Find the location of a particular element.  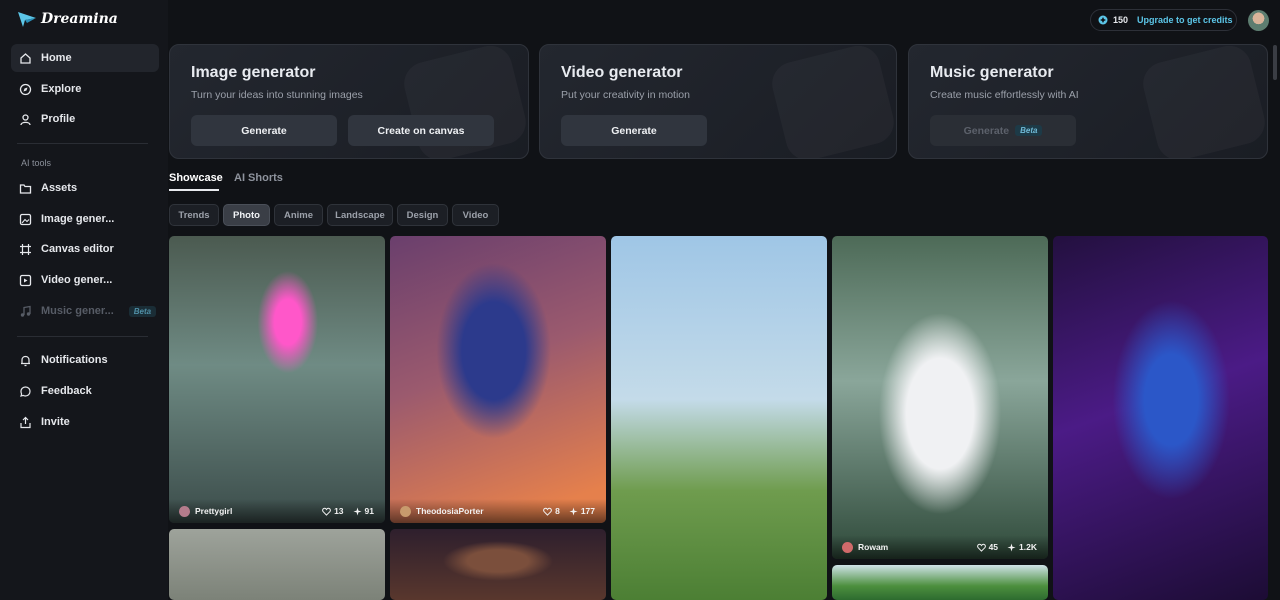

scrollbar is located at coordinates (1275, 62).